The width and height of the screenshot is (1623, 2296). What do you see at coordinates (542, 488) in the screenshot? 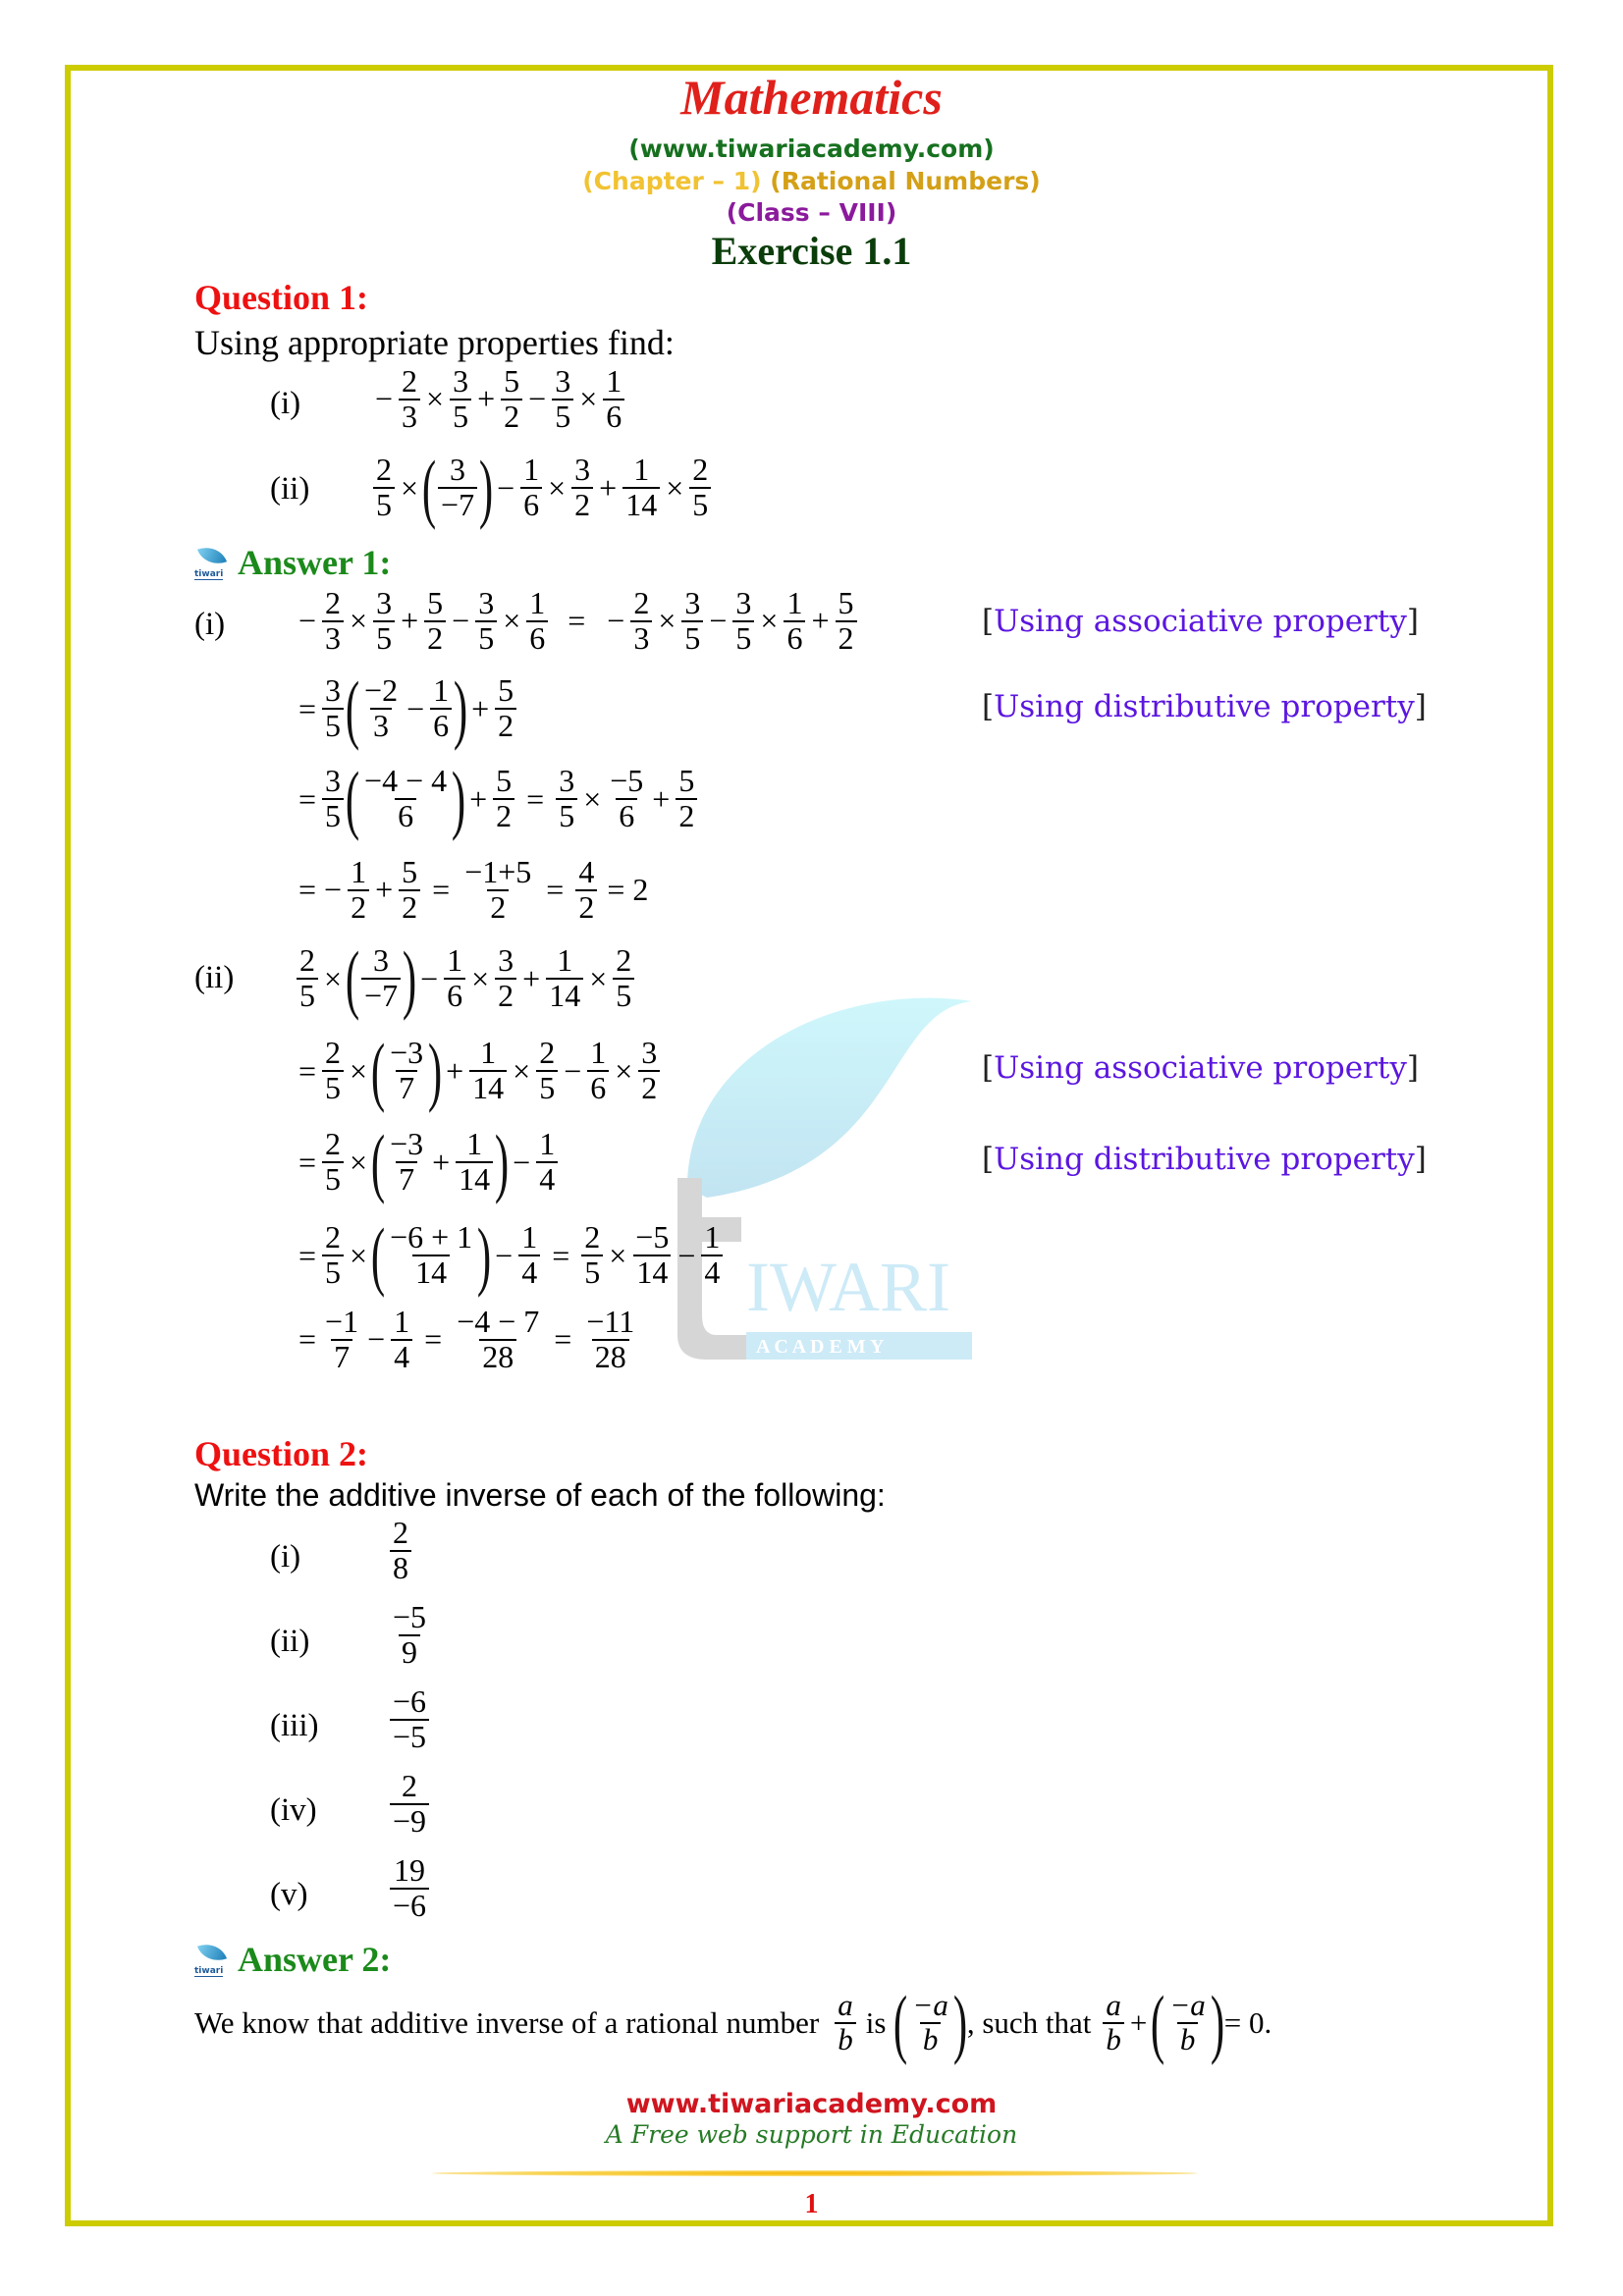
I see `q1-part-ii-expression: 2 5 ×(3 −7) −1 6 × 3 2 +1 14 × 2 5` at bounding box center [542, 488].